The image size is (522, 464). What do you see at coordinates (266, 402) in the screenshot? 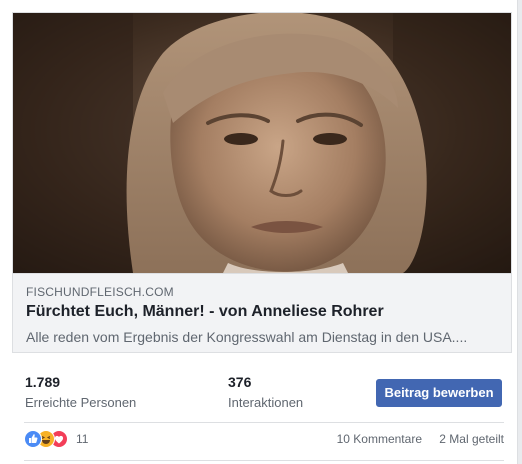
I see `interactions-label: Interaktionen` at bounding box center [266, 402].